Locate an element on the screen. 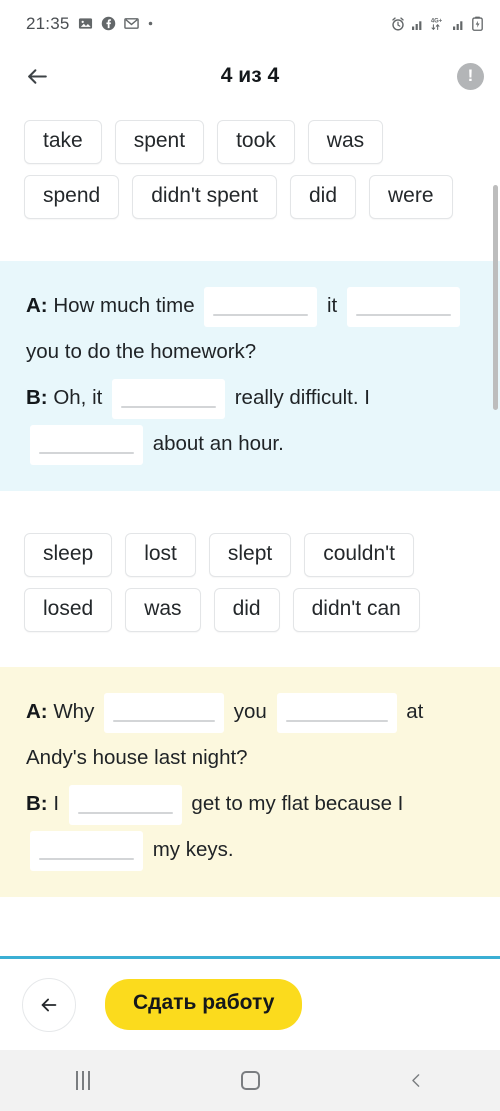 The image size is (500, 1111). previous-question-button is located at coordinates (49, 1004).